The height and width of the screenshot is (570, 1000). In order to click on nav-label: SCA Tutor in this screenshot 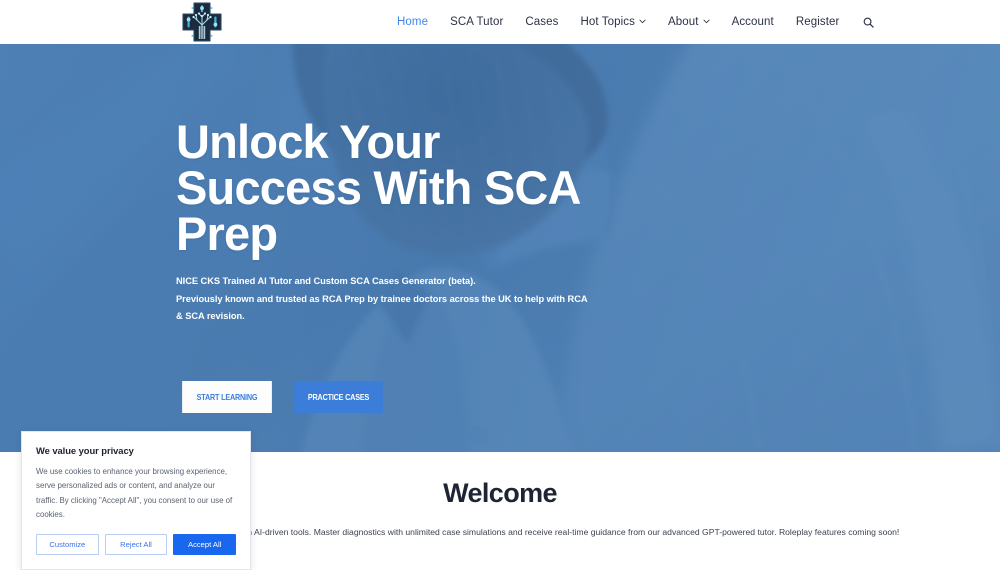, I will do `click(477, 22)`.